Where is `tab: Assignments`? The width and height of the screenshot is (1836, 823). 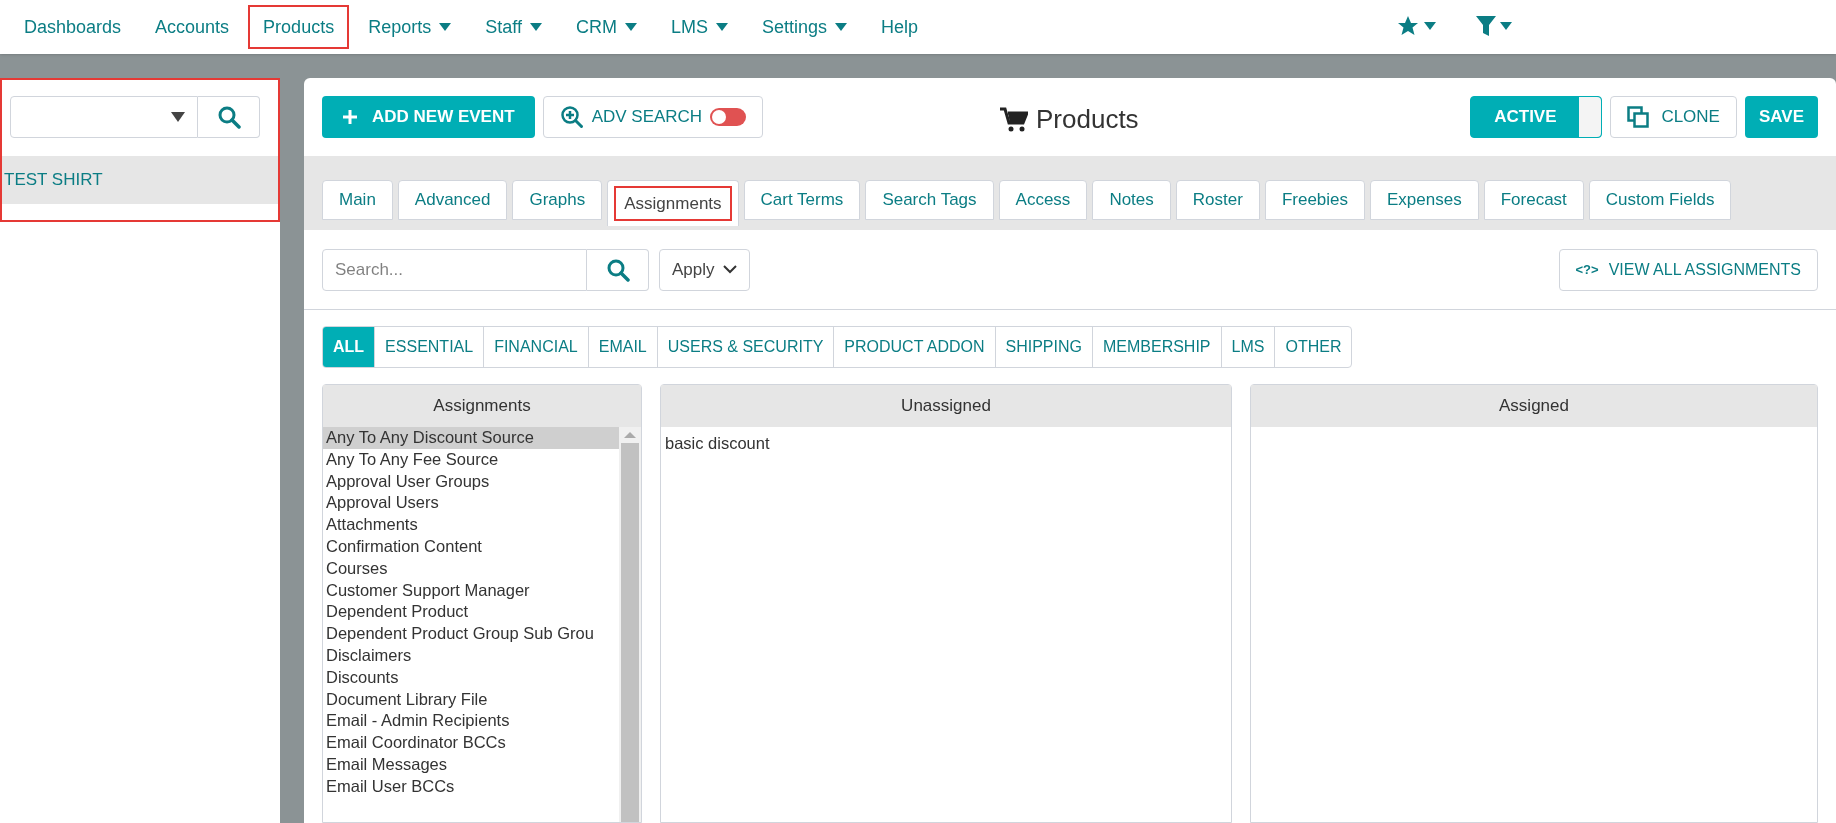 tab: Assignments is located at coordinates (673, 203).